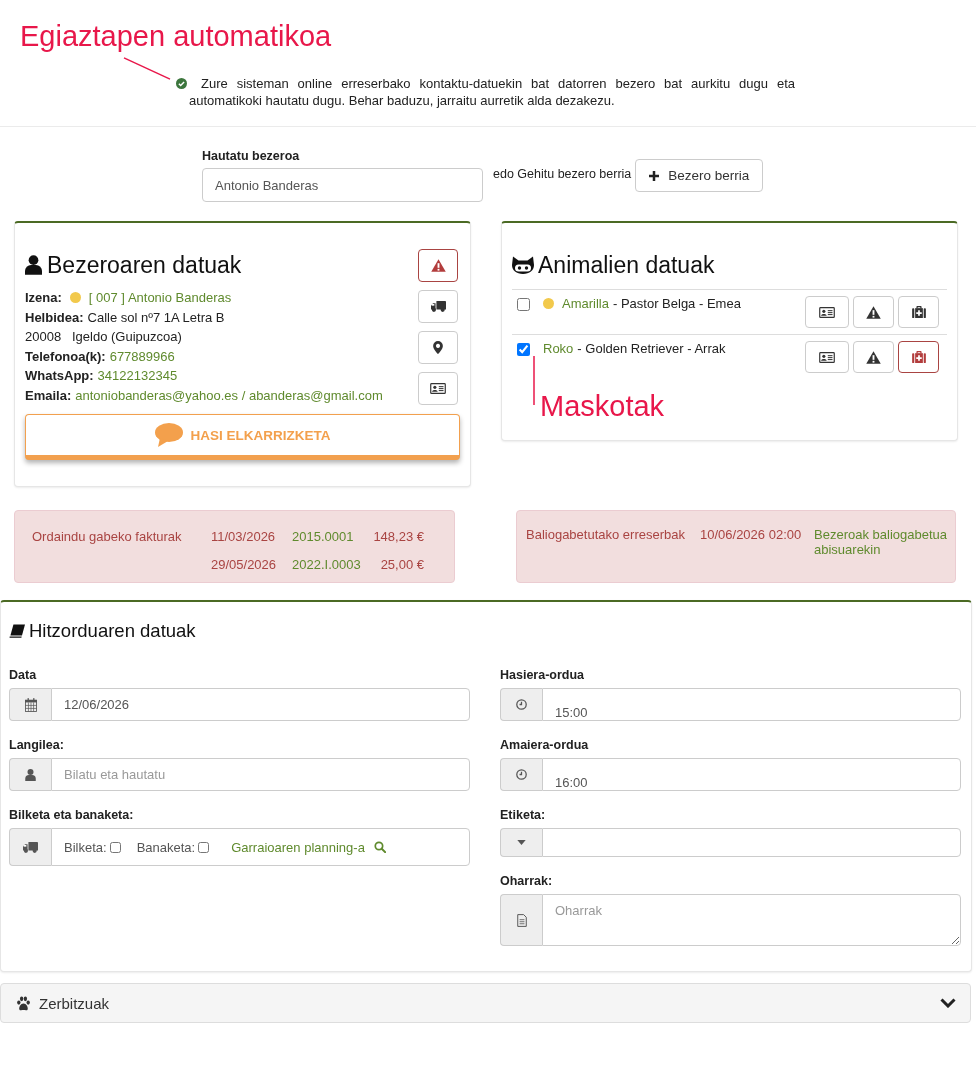 This screenshot has width=976, height=1080. What do you see at coordinates (881, 542) in the screenshot?
I see `alert-note: Bezeroak baliogabetua abisuarekin` at bounding box center [881, 542].